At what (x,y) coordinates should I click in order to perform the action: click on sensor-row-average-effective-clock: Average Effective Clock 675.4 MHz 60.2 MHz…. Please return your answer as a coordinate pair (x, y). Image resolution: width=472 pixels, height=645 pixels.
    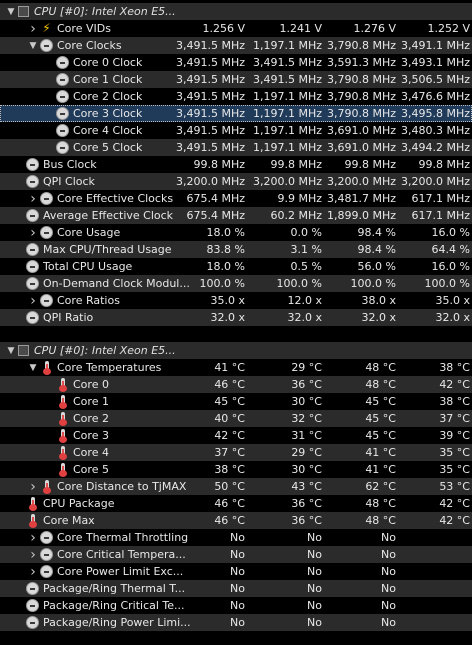
    Looking at the image, I should click on (236, 215).